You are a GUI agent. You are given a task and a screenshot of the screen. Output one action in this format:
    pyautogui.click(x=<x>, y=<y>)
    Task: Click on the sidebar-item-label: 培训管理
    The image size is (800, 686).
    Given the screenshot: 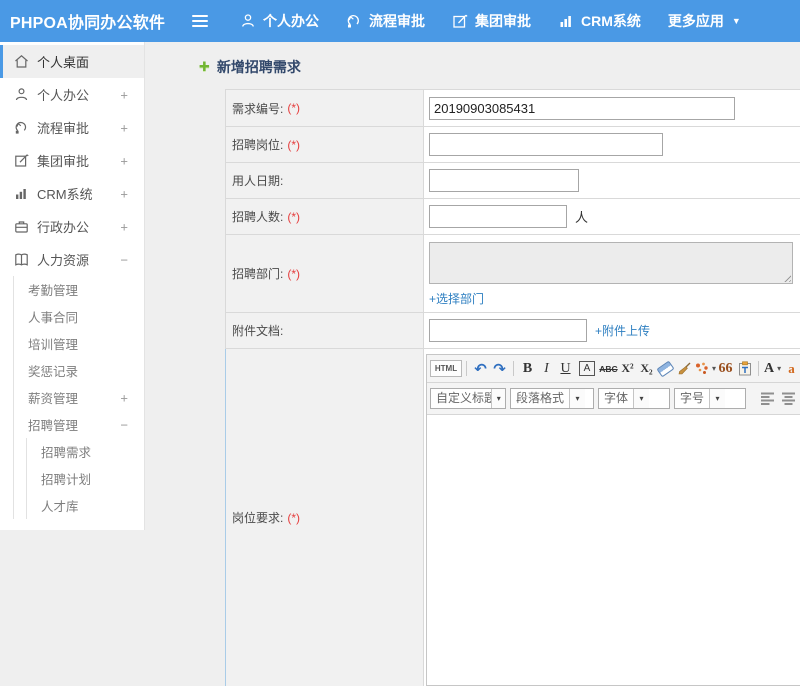 What is the action you would take?
    pyautogui.click(x=53, y=345)
    